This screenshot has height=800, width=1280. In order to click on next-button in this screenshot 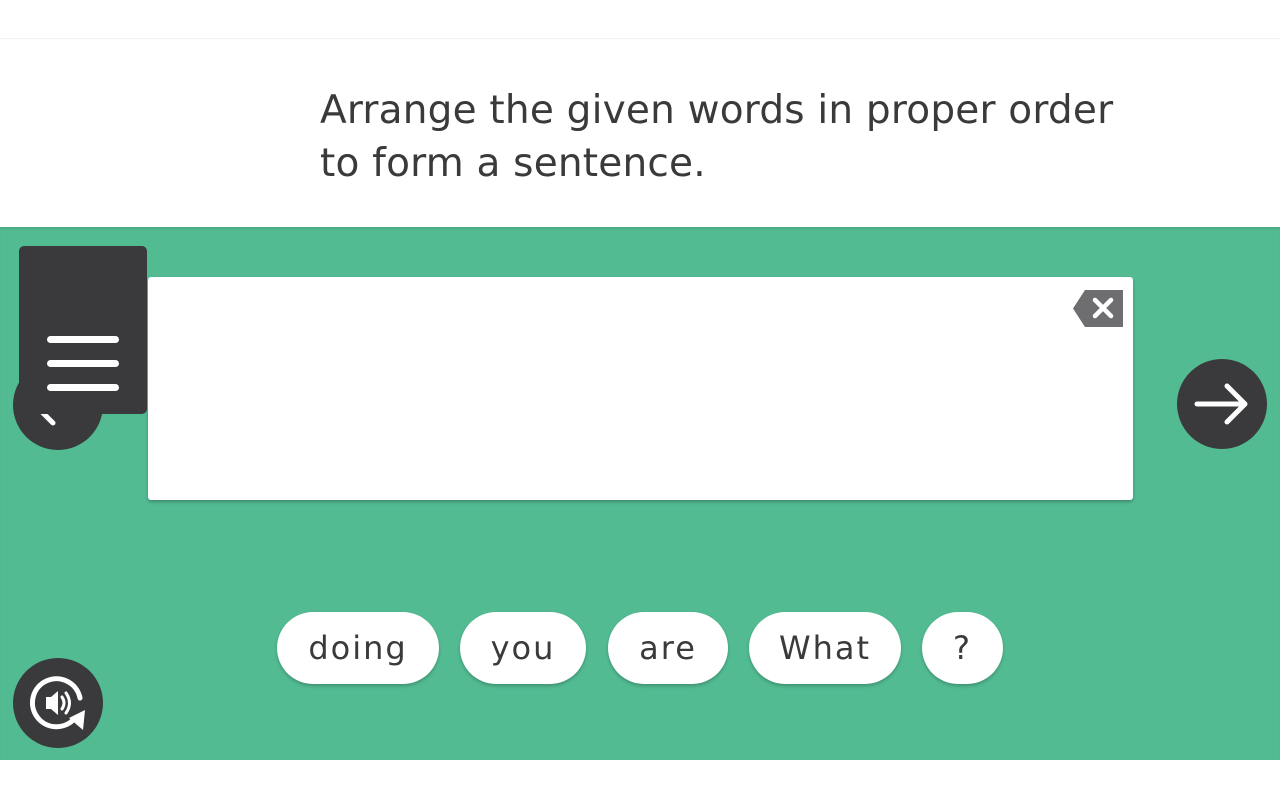, I will do `click(1222, 404)`.